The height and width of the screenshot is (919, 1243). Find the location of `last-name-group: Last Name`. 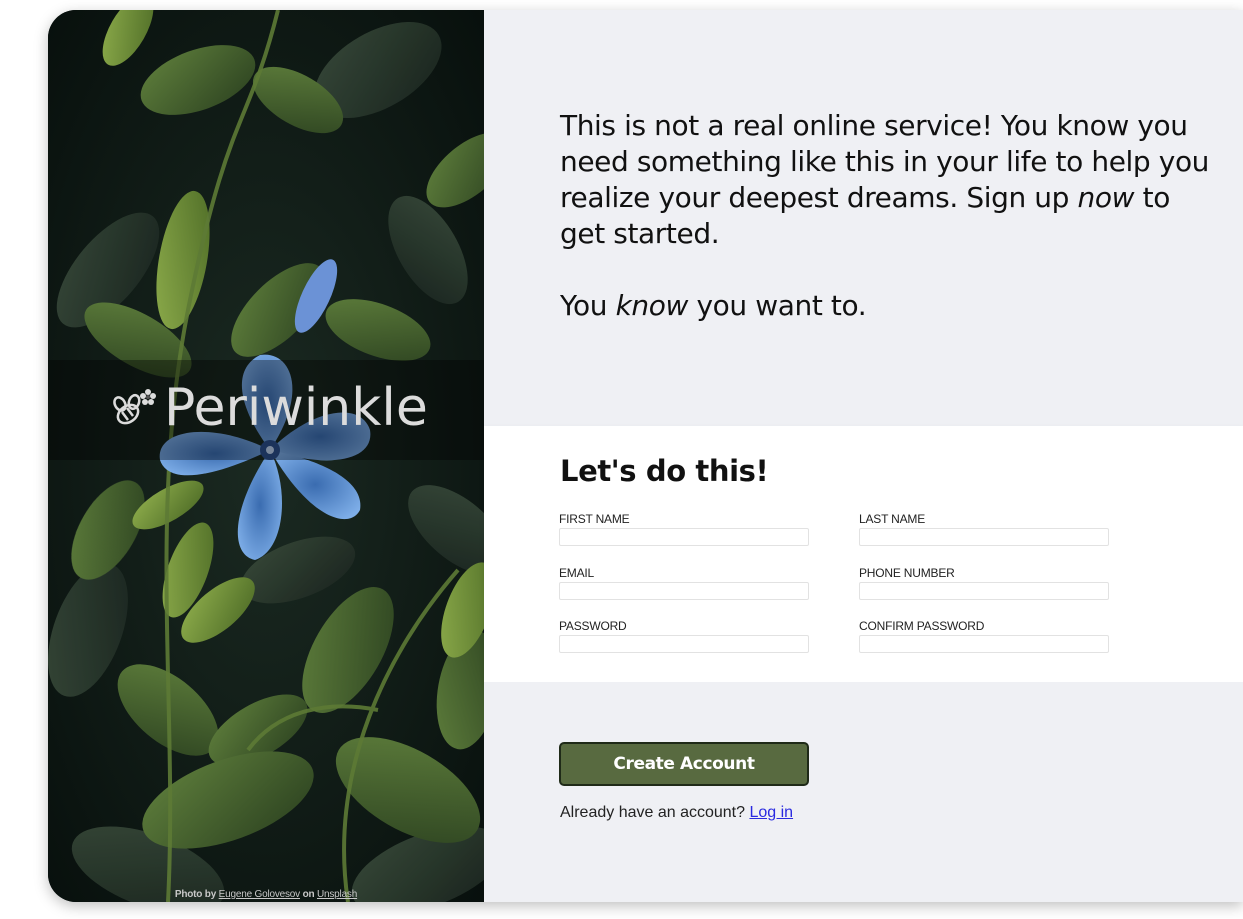

last-name-group: Last Name is located at coordinates (984, 529).